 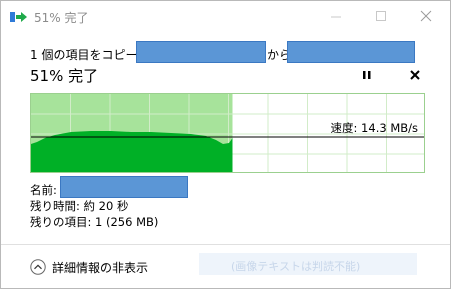 What do you see at coordinates (64, 76) in the screenshot?
I see `progress-title: 51% 完了` at bounding box center [64, 76].